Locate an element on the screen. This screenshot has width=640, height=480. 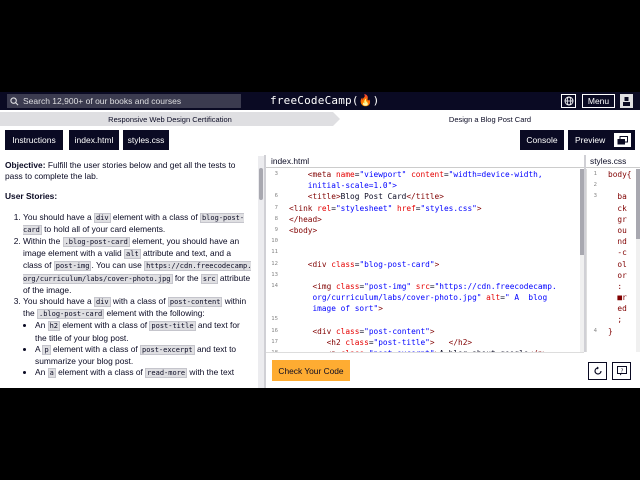
css-line: ol is located at coordinates (613, 264).